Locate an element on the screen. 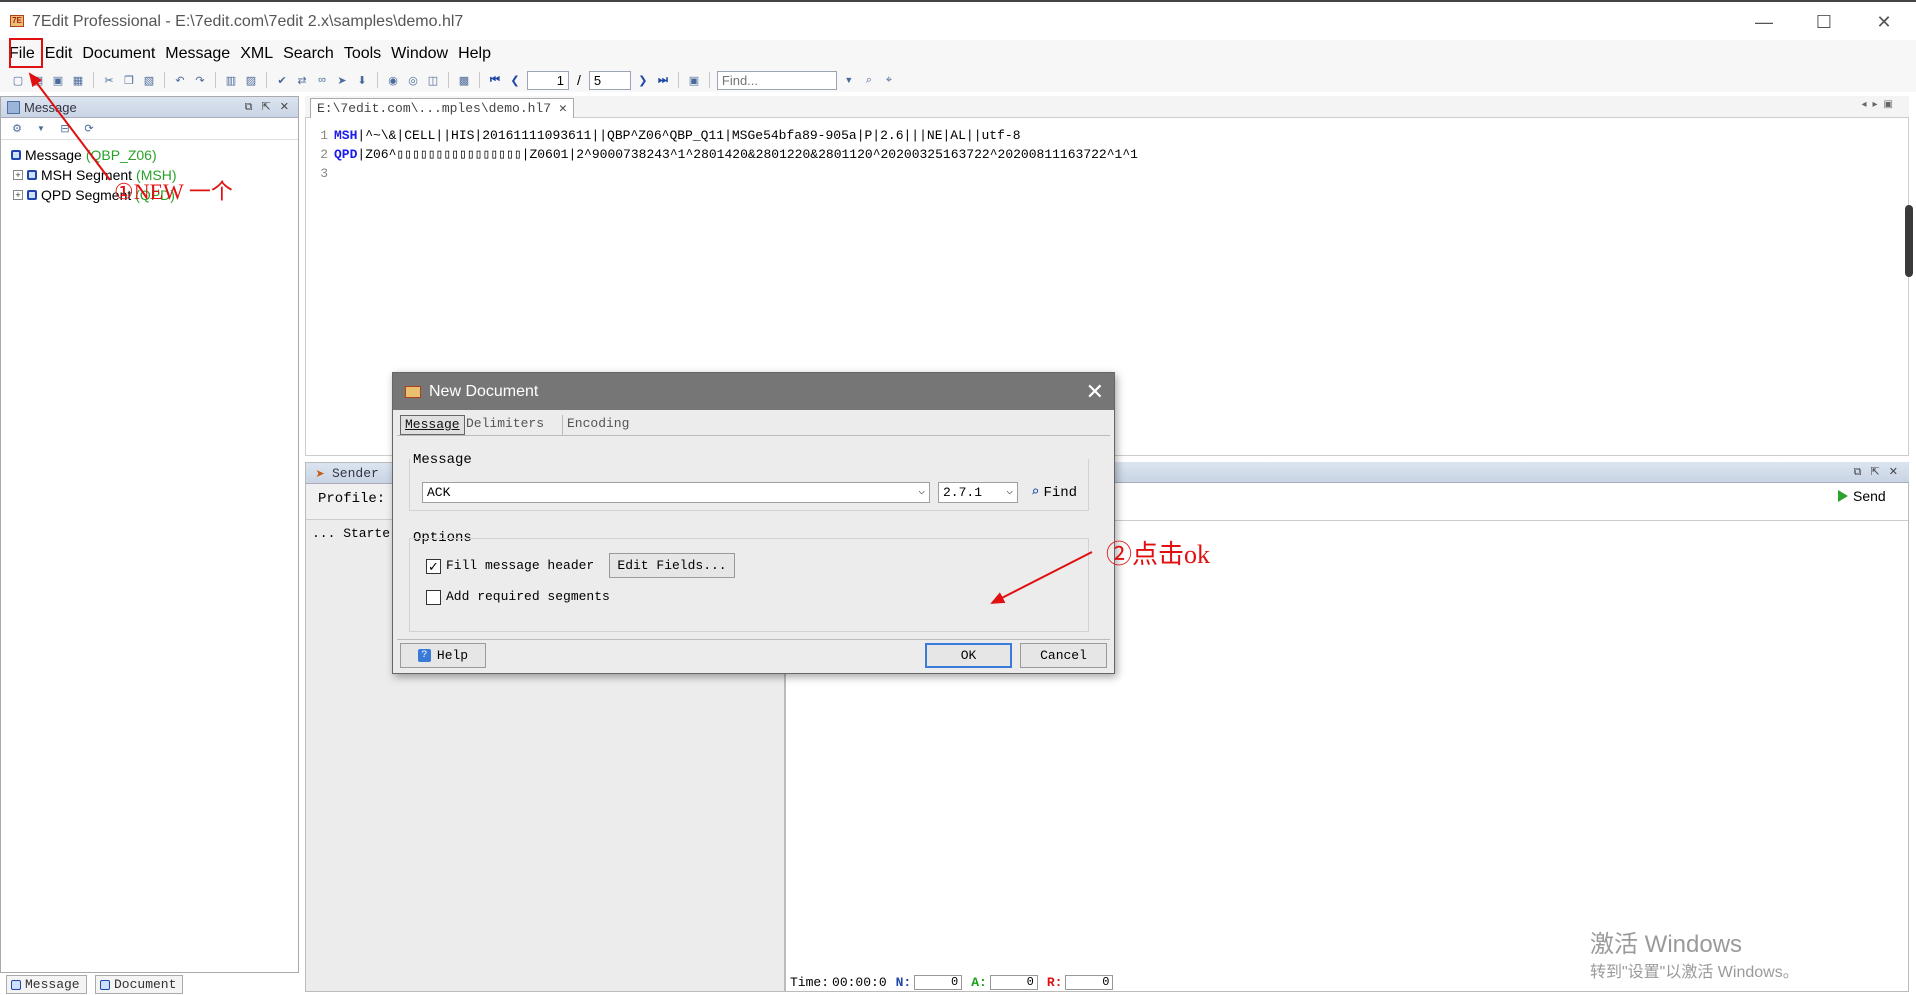 Image resolution: width=1916 pixels, height=995 pixels. arrow-to-ok-button is located at coordinates (1041, 577).